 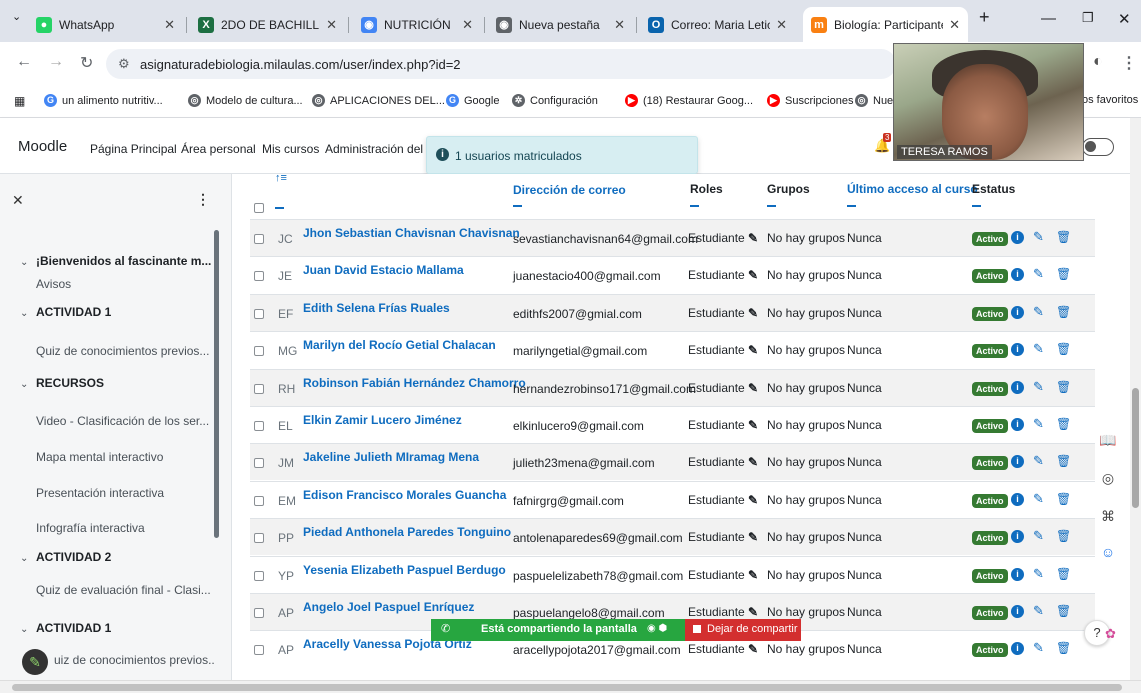 I want to click on pencil-edit-icon: ✎, so click(x=35, y=662).